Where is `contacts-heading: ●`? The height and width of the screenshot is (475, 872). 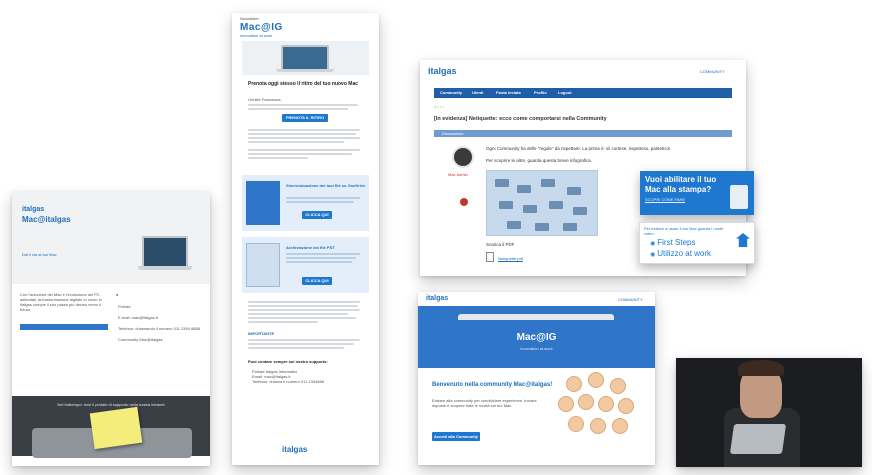 contacts-heading: ● is located at coordinates (117, 294).